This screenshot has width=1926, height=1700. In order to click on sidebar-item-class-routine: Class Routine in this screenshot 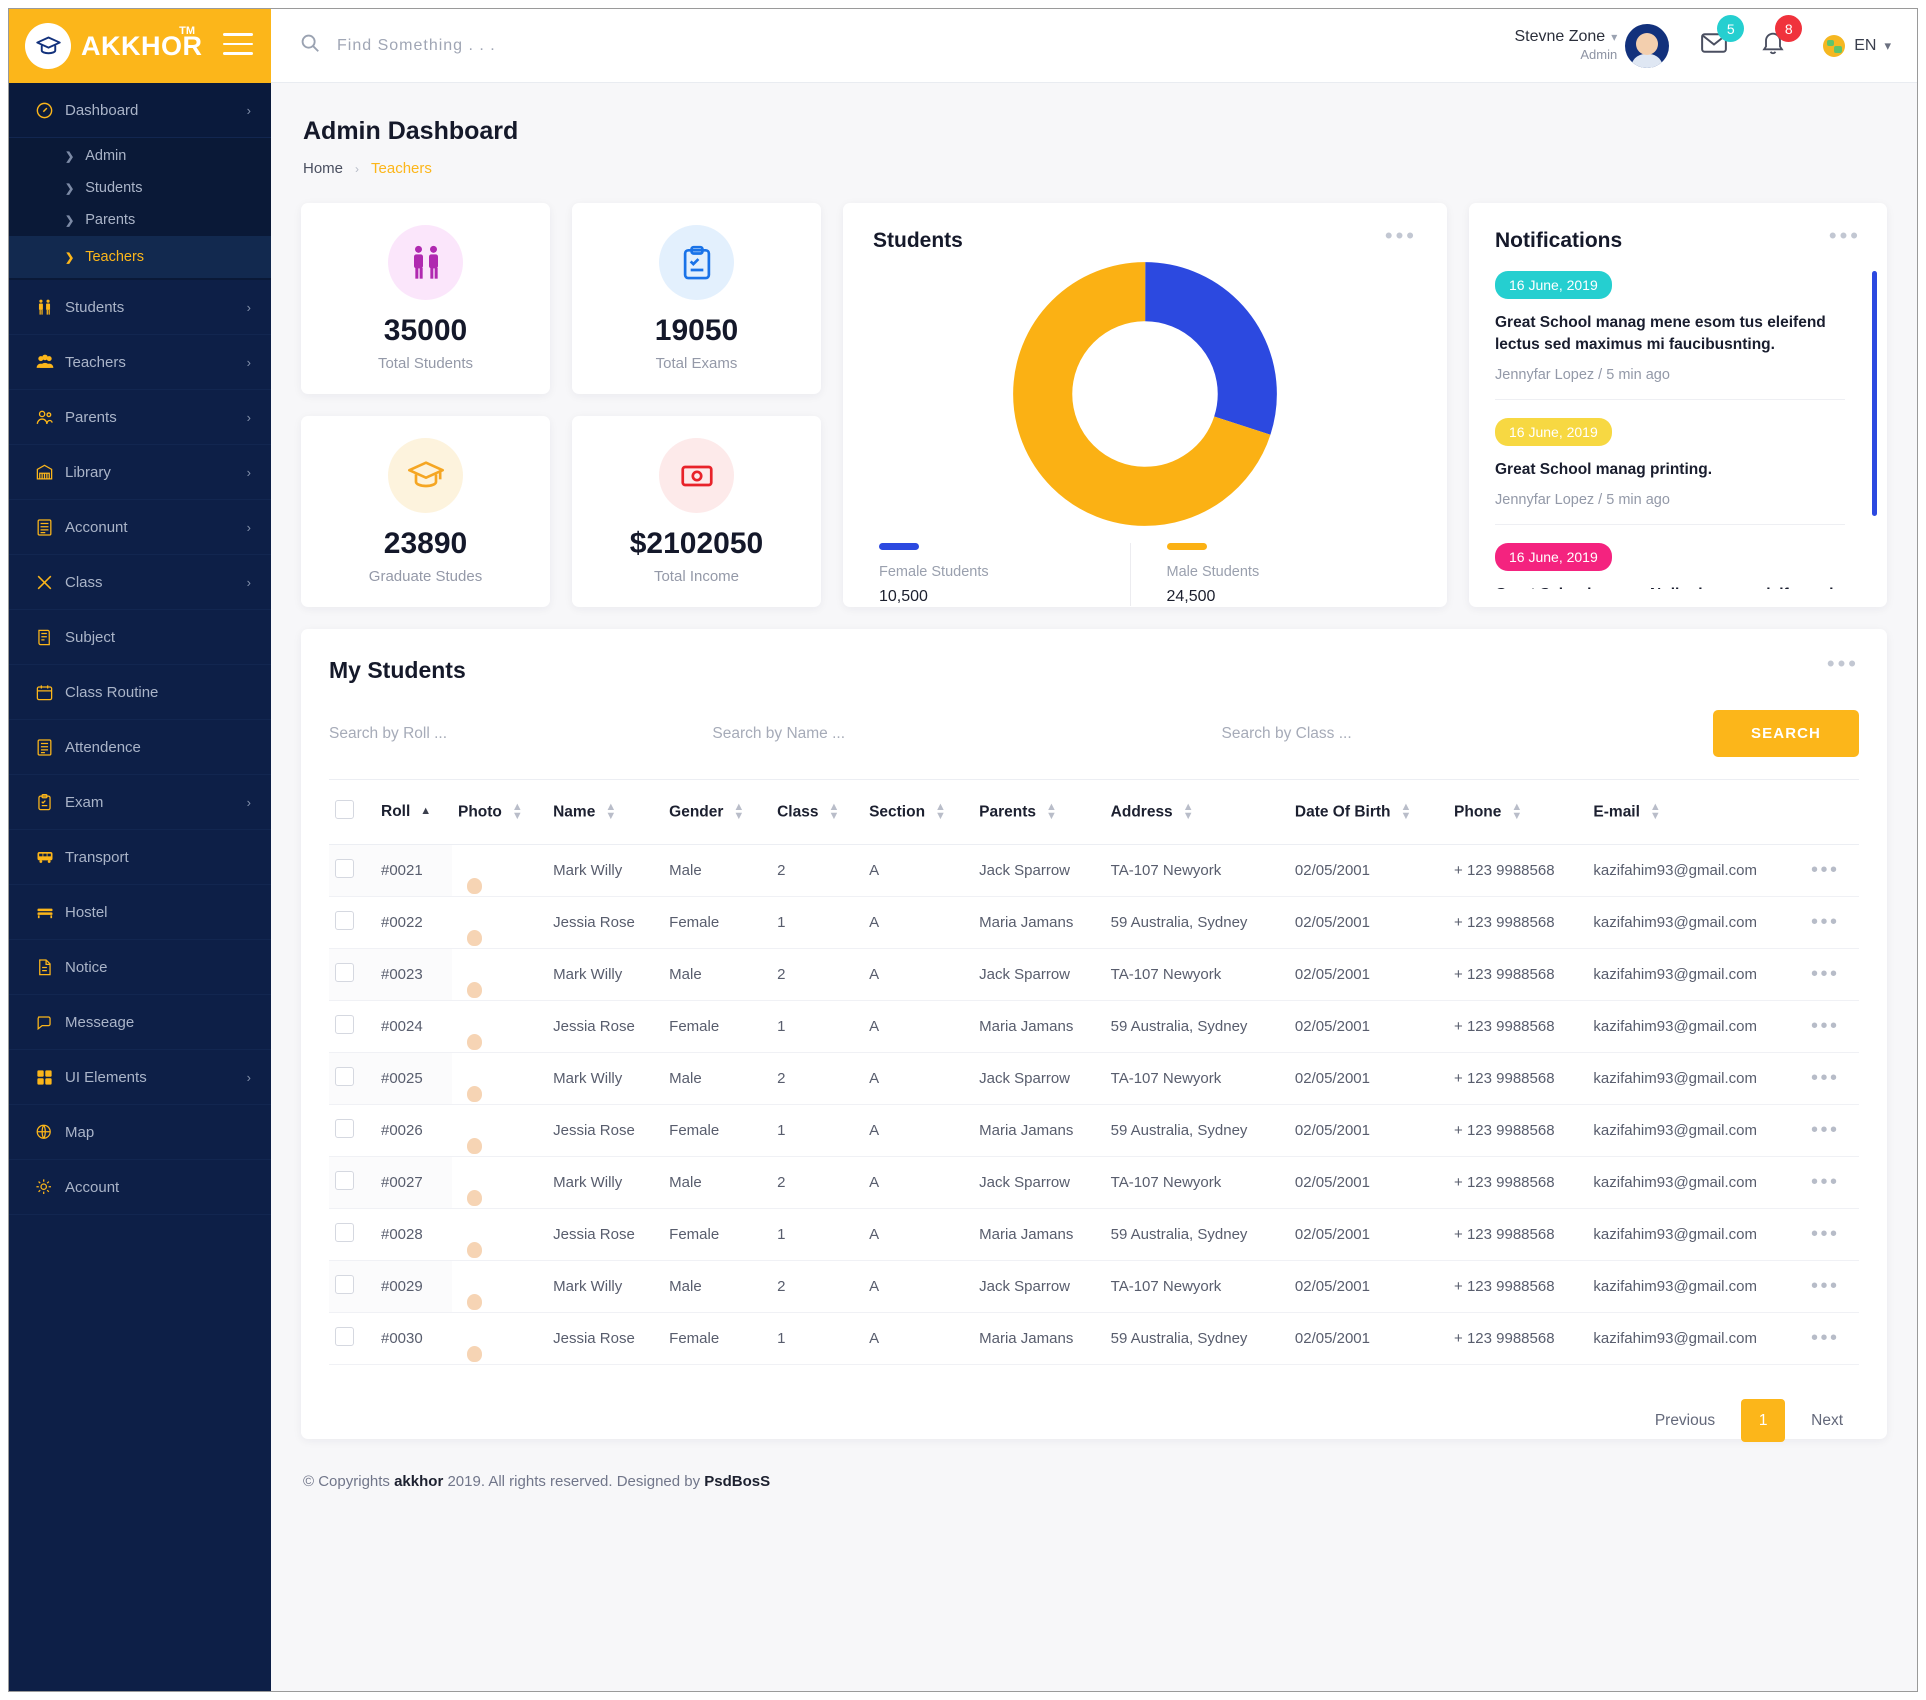, I will do `click(140, 692)`.